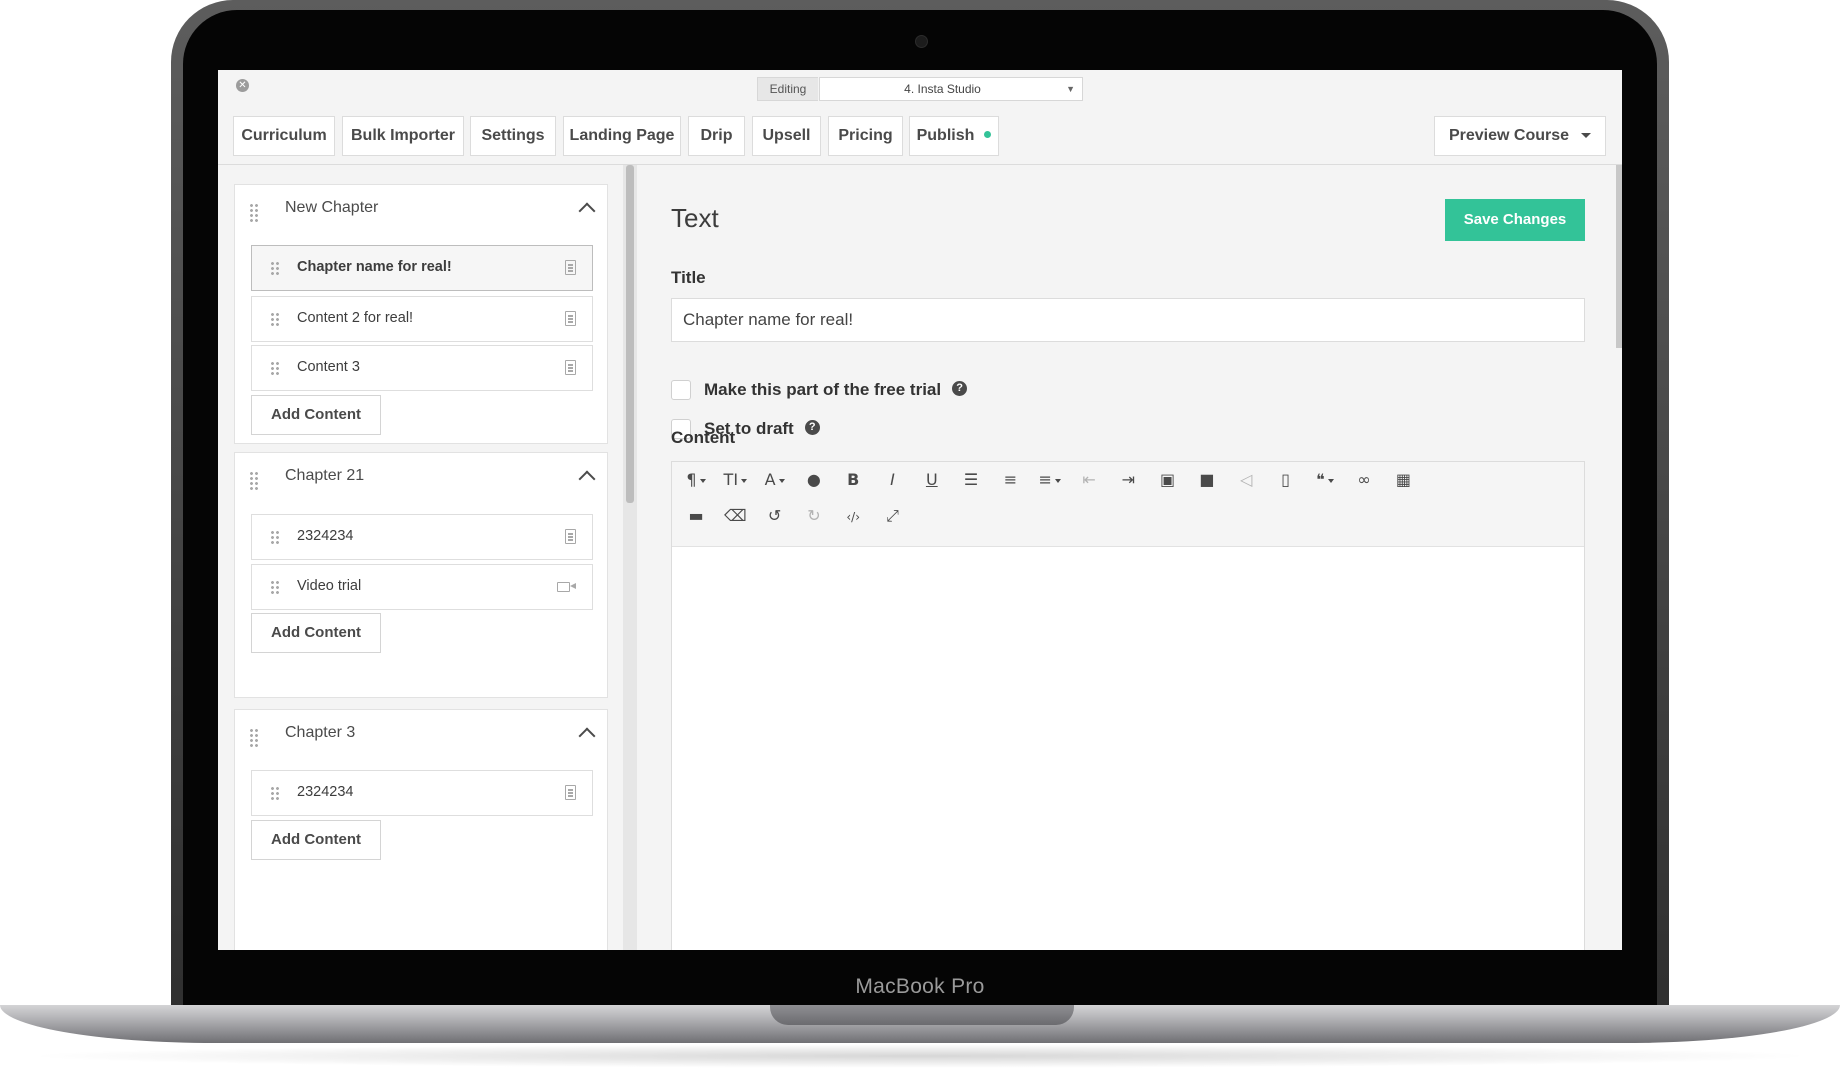  Describe the element at coordinates (716, 136) in the screenshot. I see `tab-drip: Drip` at that location.